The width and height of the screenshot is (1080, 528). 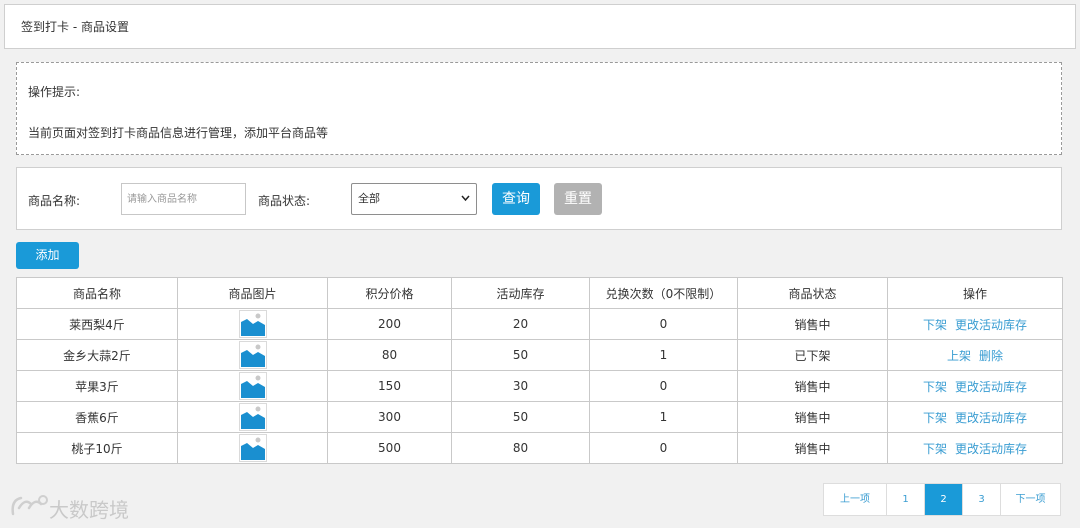 I want to click on delete-link: 删除, so click(x=991, y=356).